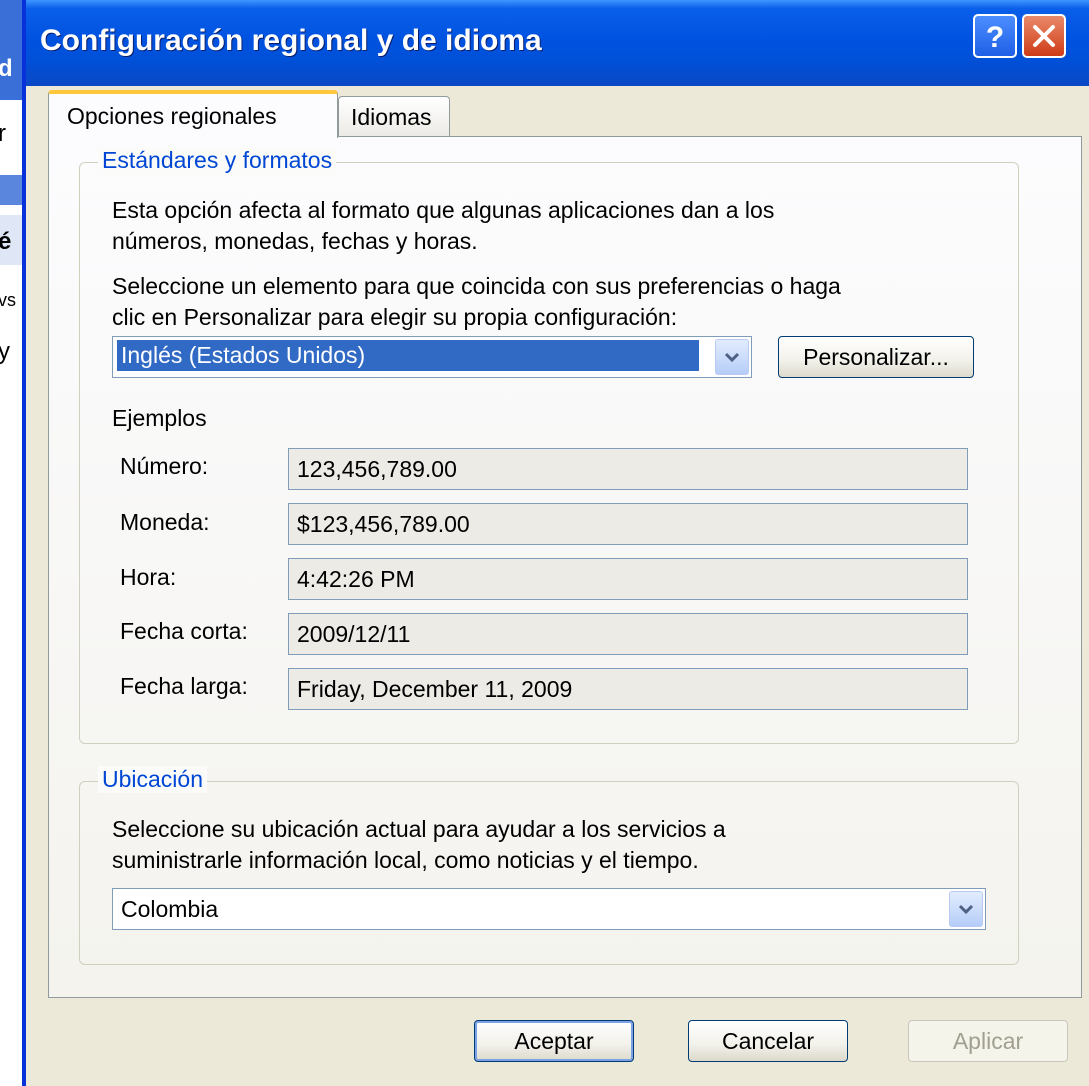 The height and width of the screenshot is (1086, 1089). I want to click on example-label-time: Hora:, so click(148, 577).